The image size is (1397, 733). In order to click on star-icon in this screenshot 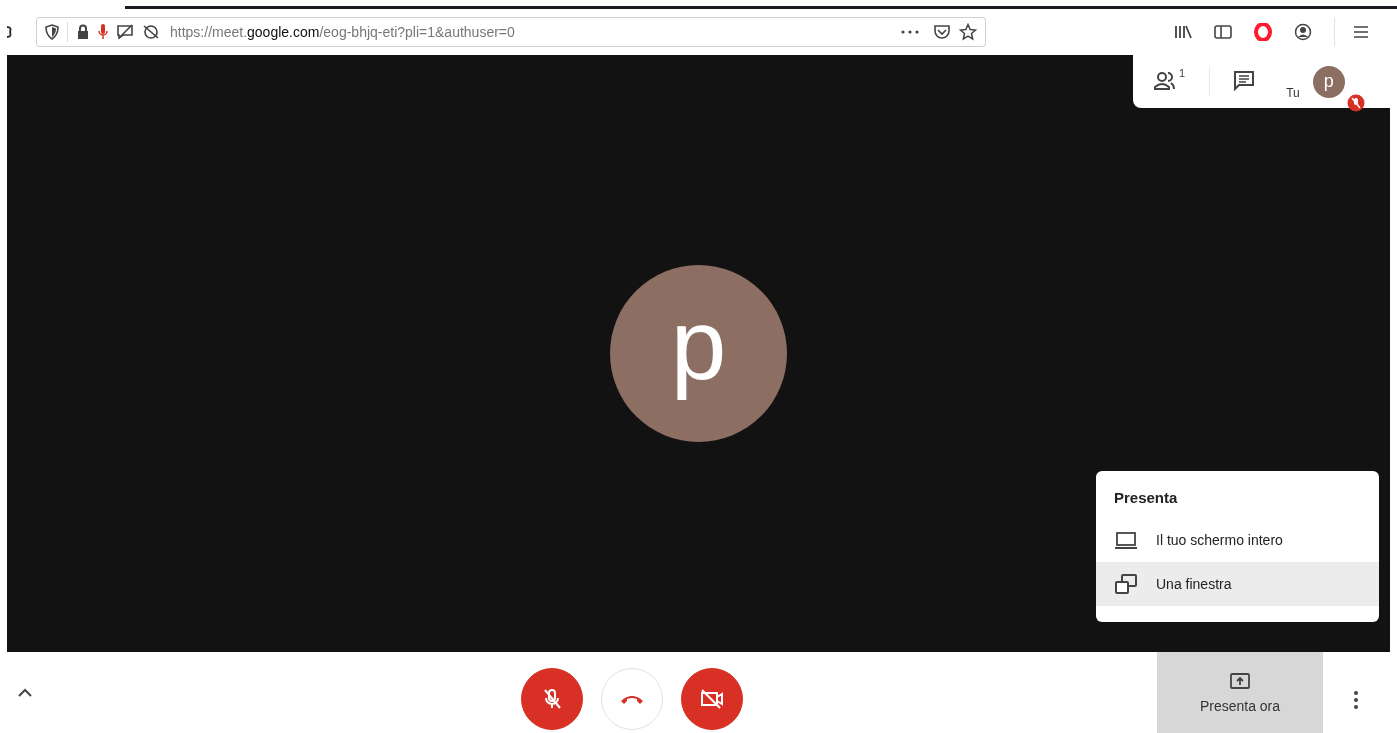, I will do `click(968, 32)`.